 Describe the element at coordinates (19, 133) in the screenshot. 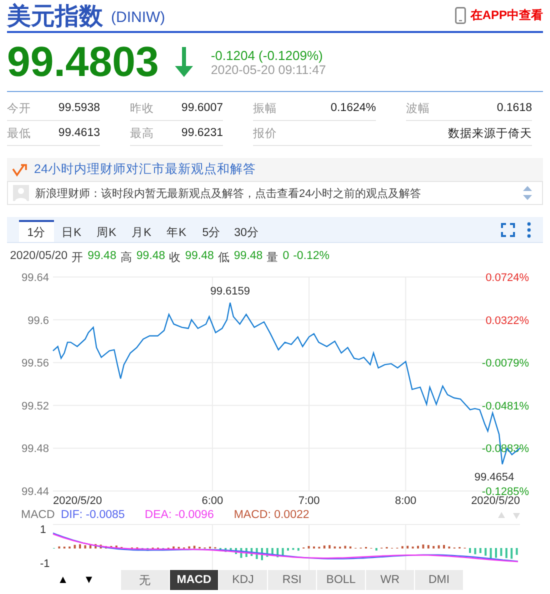

I see `stat-label: 最低` at that location.